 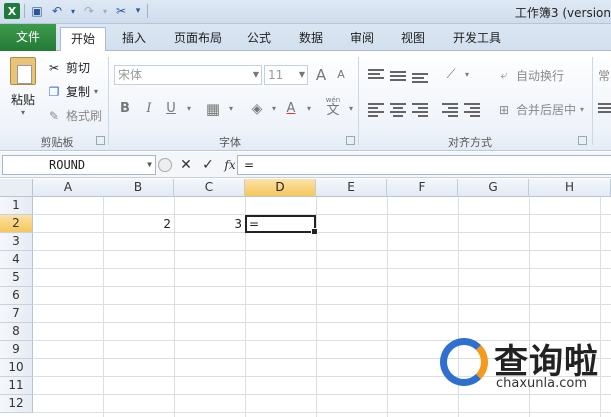 I want to click on clipboard-group-label: 剪贴板, so click(x=57, y=142).